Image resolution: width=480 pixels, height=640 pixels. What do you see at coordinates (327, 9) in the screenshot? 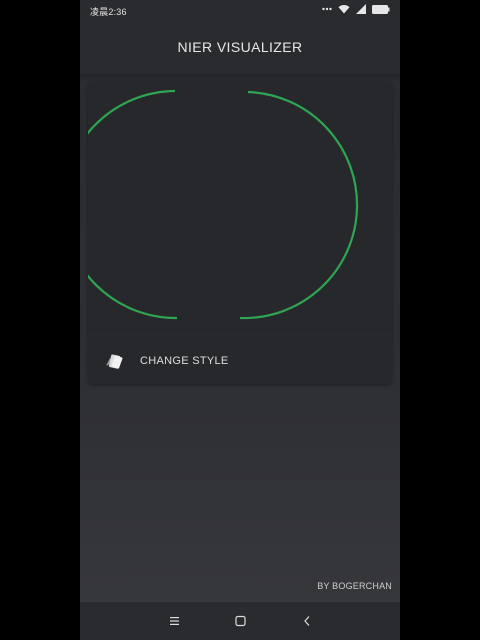
I see `more-dots-icon` at bounding box center [327, 9].